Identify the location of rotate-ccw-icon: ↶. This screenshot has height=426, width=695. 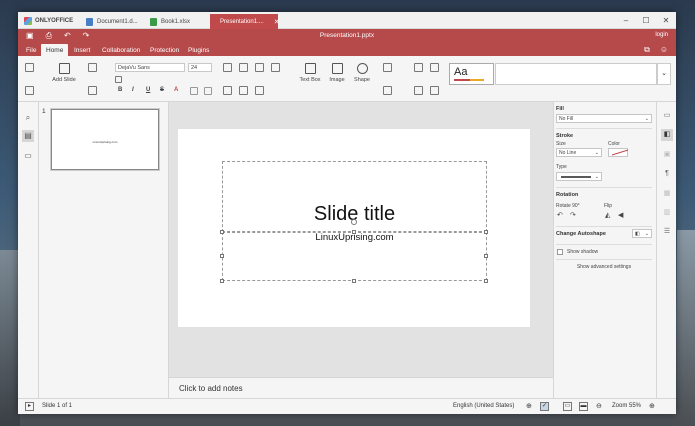
(560, 215).